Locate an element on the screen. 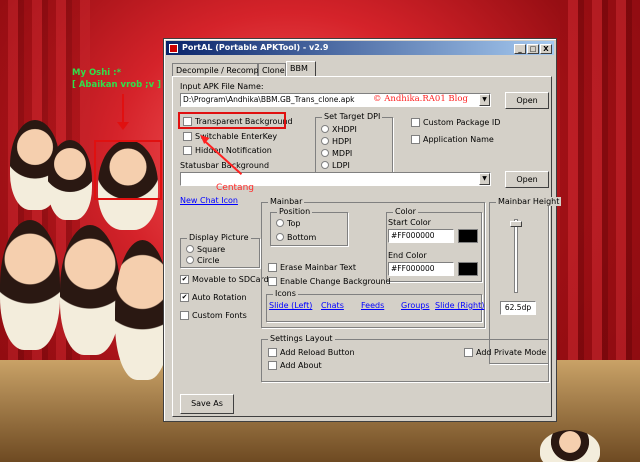 The width and height of the screenshot is (640, 462). dp-label: Circle is located at coordinates (208, 260).